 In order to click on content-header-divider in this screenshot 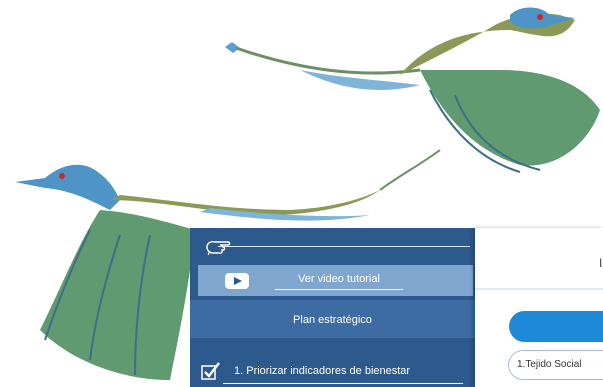, I will do `click(539, 289)`.